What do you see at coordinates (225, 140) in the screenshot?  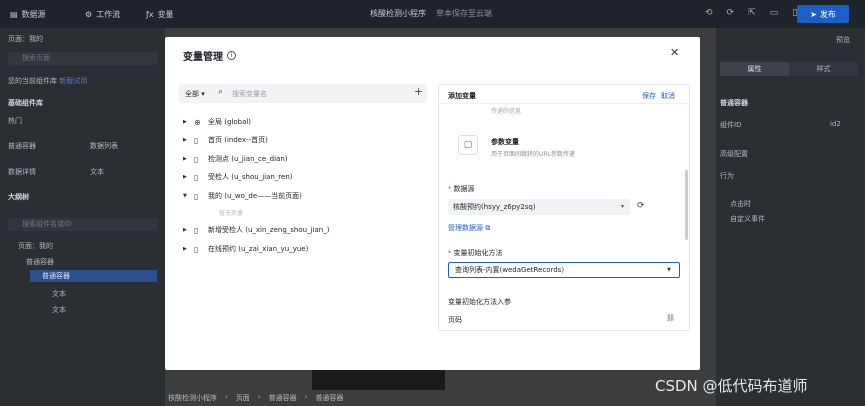 I see `tree-item-page: ▶ ▯ 首页 (index--首页)` at bounding box center [225, 140].